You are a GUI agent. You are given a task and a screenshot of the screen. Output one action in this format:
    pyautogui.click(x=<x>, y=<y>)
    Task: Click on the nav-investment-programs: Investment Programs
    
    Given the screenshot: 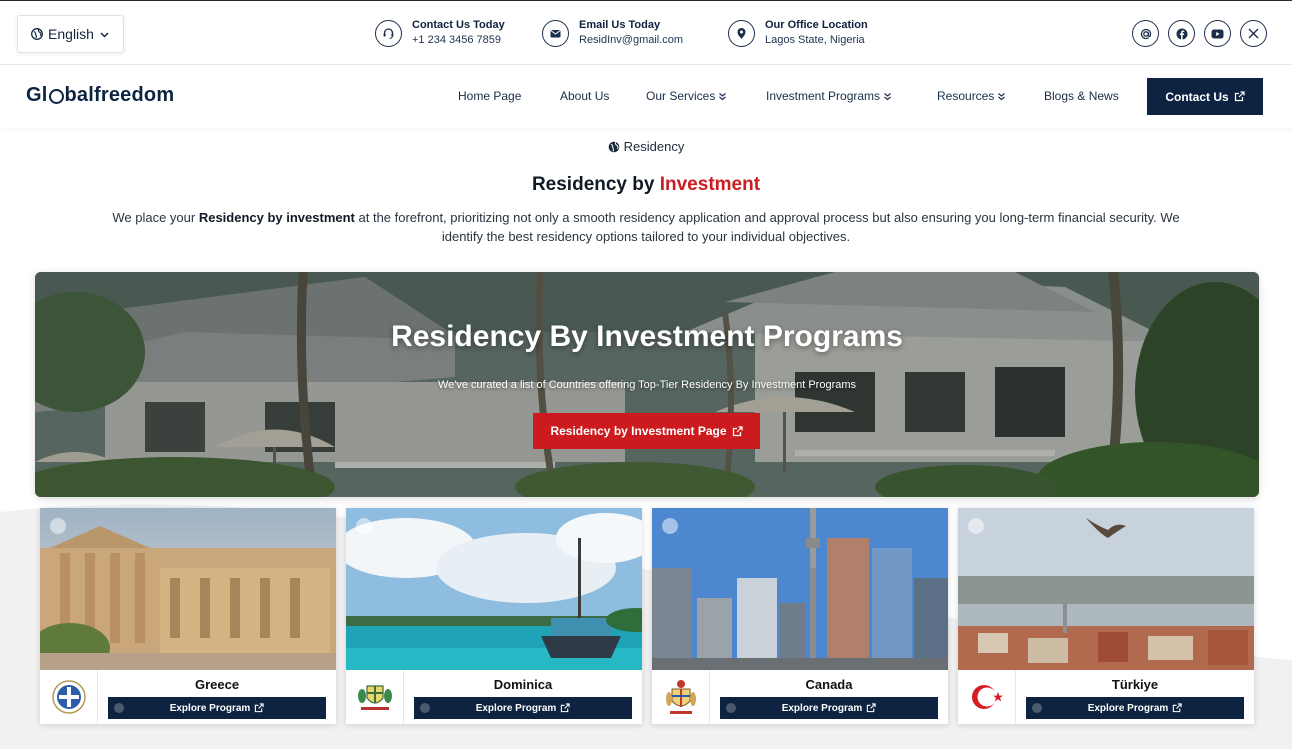 What is the action you would take?
    pyautogui.click(x=829, y=96)
    